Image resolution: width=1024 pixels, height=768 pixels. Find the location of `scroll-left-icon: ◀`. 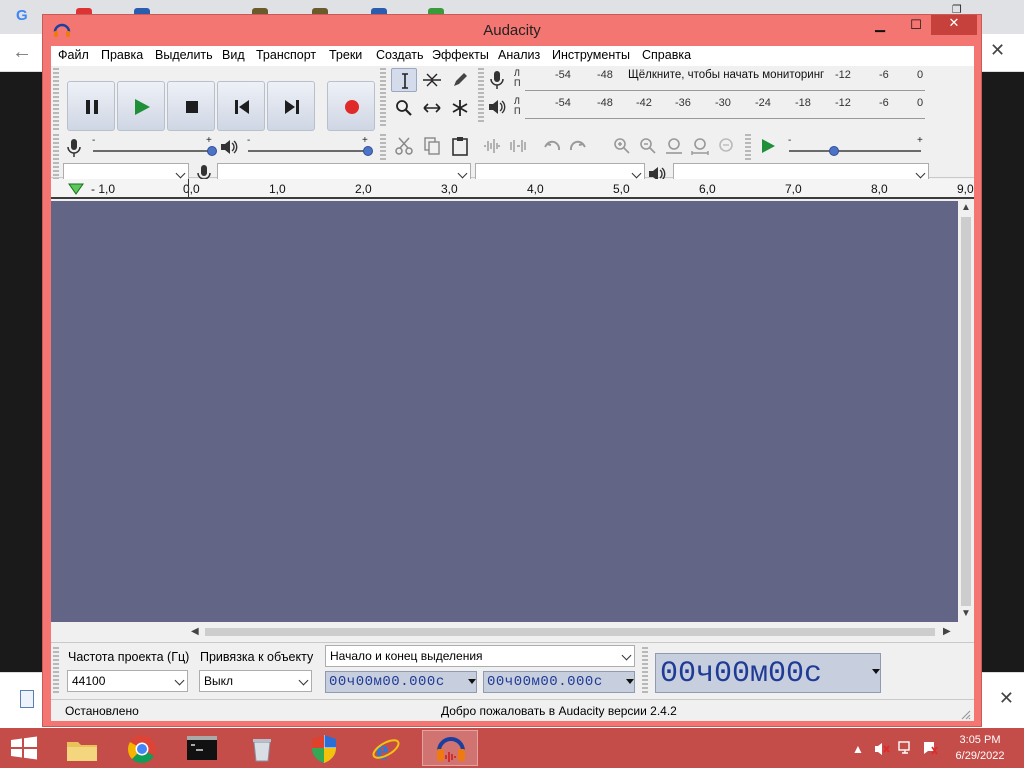

scroll-left-icon: ◀ is located at coordinates (195, 631).